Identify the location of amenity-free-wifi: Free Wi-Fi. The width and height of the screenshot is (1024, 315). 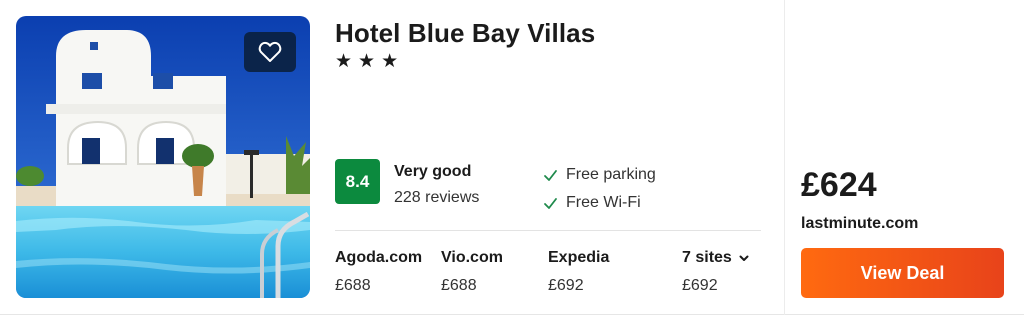
(592, 203).